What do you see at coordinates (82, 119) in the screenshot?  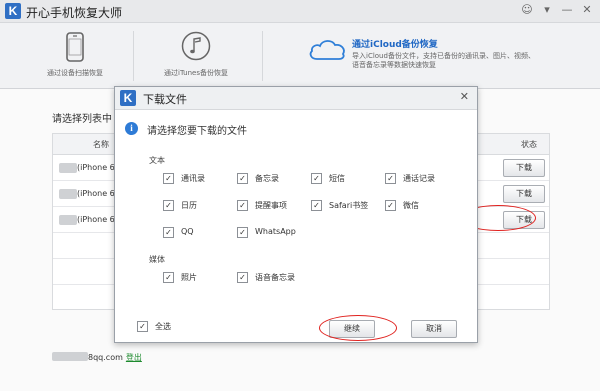 I see `instruction-text: 请选择列表中` at bounding box center [82, 119].